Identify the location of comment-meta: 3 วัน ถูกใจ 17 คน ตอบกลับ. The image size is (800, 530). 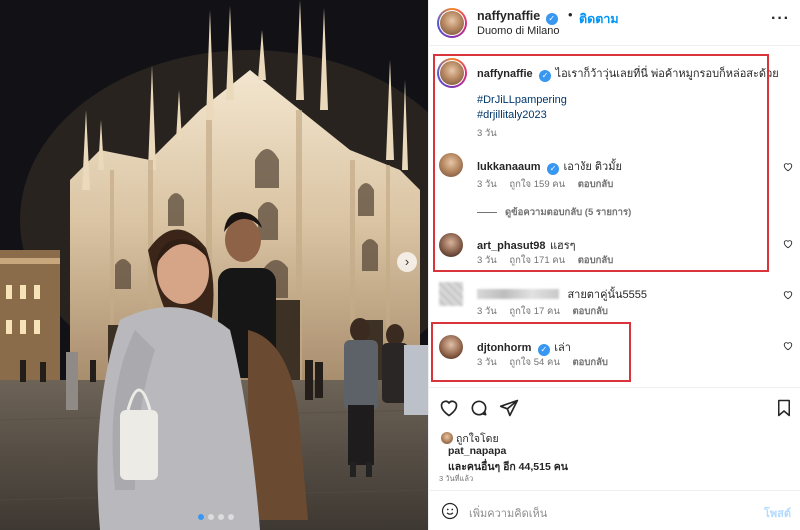
(547, 311).